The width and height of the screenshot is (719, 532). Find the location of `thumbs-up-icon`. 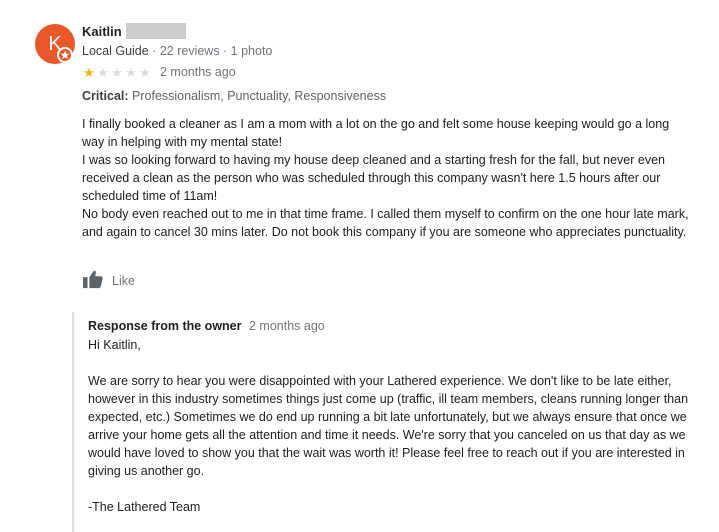

thumbs-up-icon is located at coordinates (93, 281).